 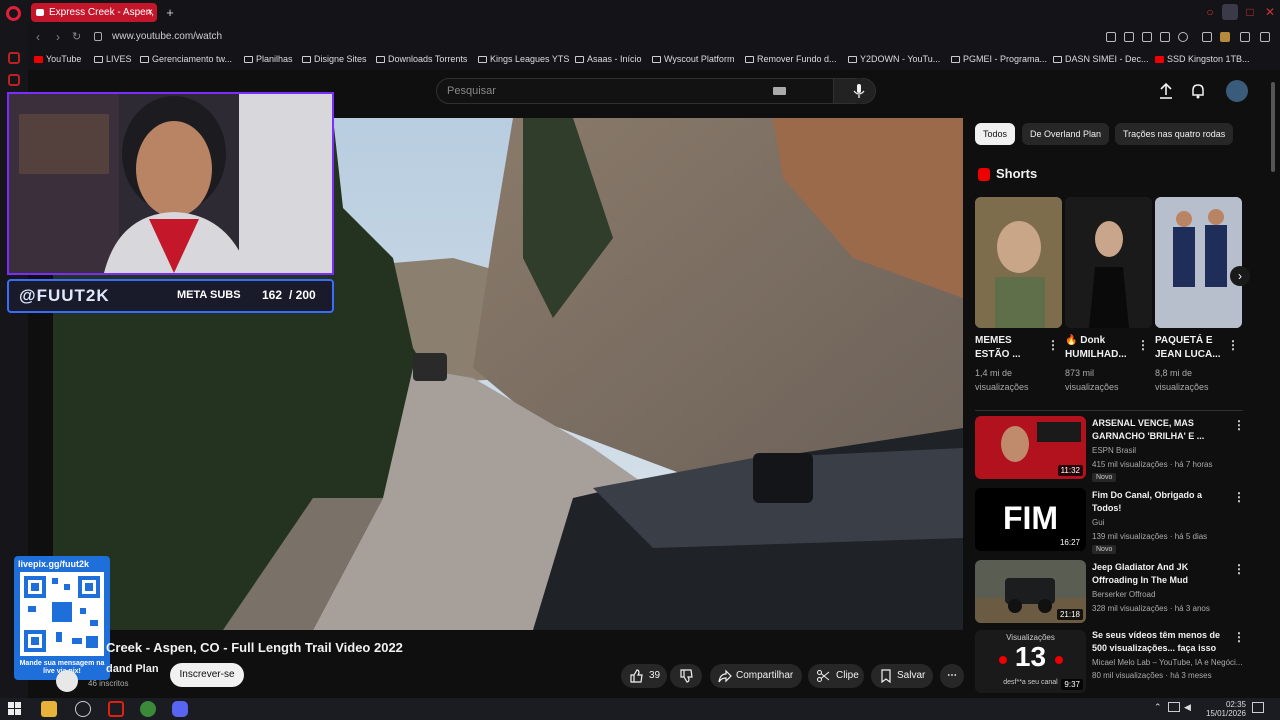 What do you see at coordinates (836, 676) in the screenshot?
I see `clip-button: Clipe` at bounding box center [836, 676].